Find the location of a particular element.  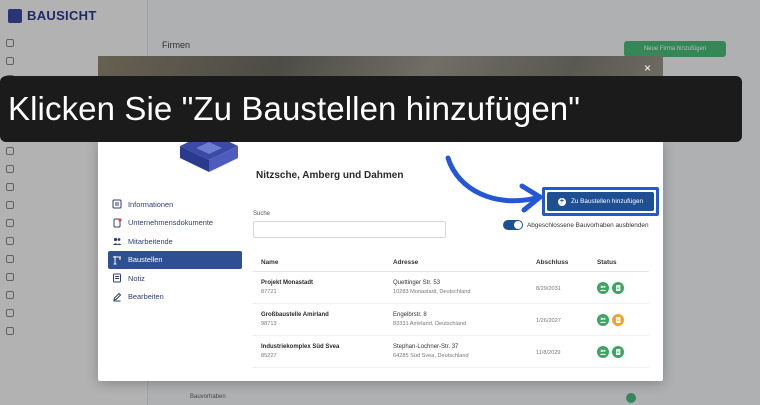

instruction-text: Klicken Sie "Zu Baustellen hinzufügen" is located at coordinates (294, 108).